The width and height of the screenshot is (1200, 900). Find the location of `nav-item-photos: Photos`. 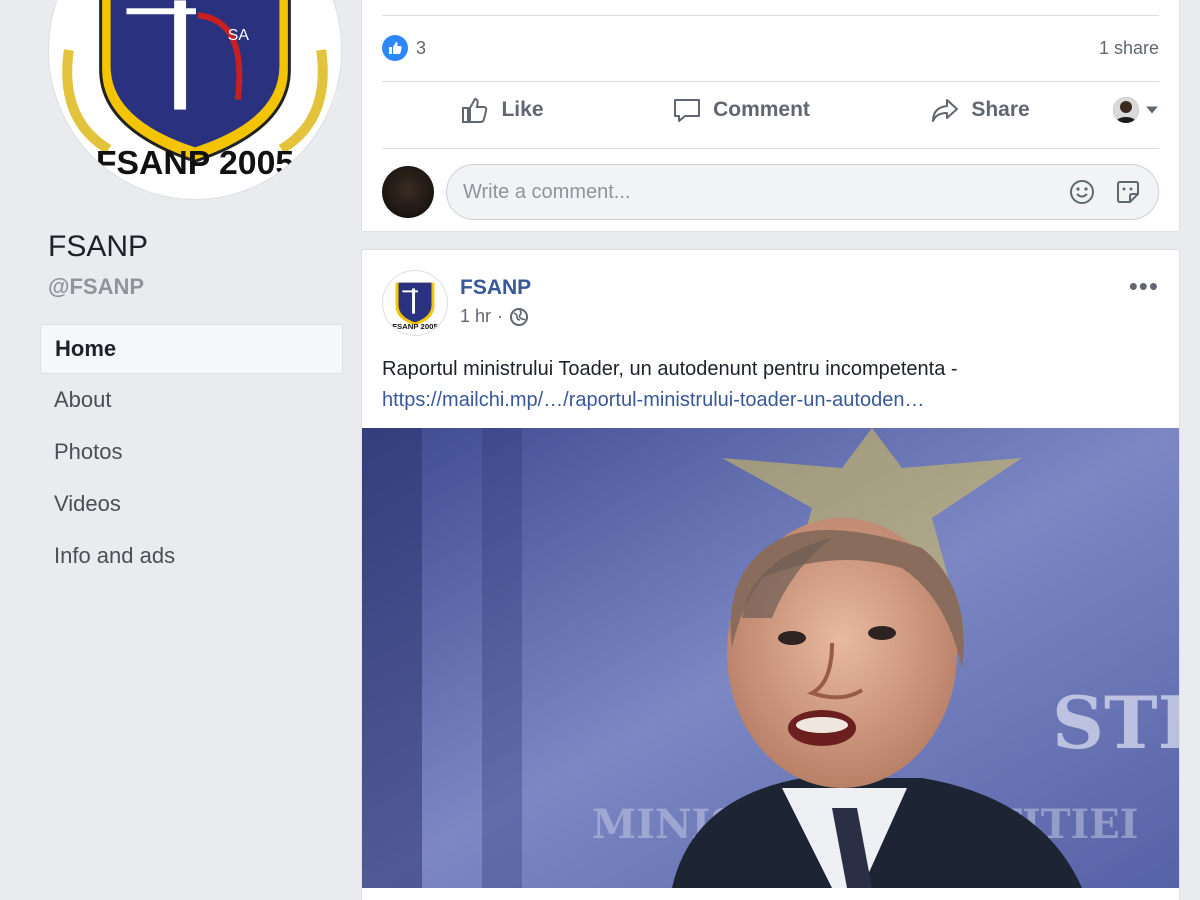

nav-item-photos: Photos is located at coordinates (191, 453).